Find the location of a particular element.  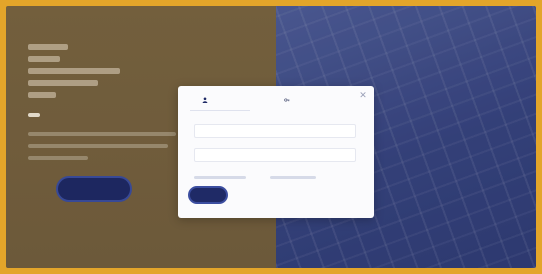

password-input is located at coordinates (277, 155).